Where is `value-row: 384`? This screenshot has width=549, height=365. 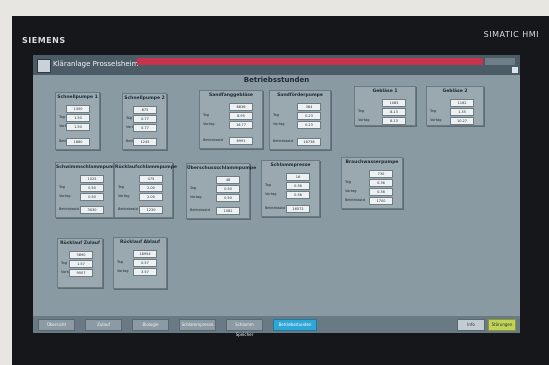
value-row: 384 is located at coordinates (300, 107).